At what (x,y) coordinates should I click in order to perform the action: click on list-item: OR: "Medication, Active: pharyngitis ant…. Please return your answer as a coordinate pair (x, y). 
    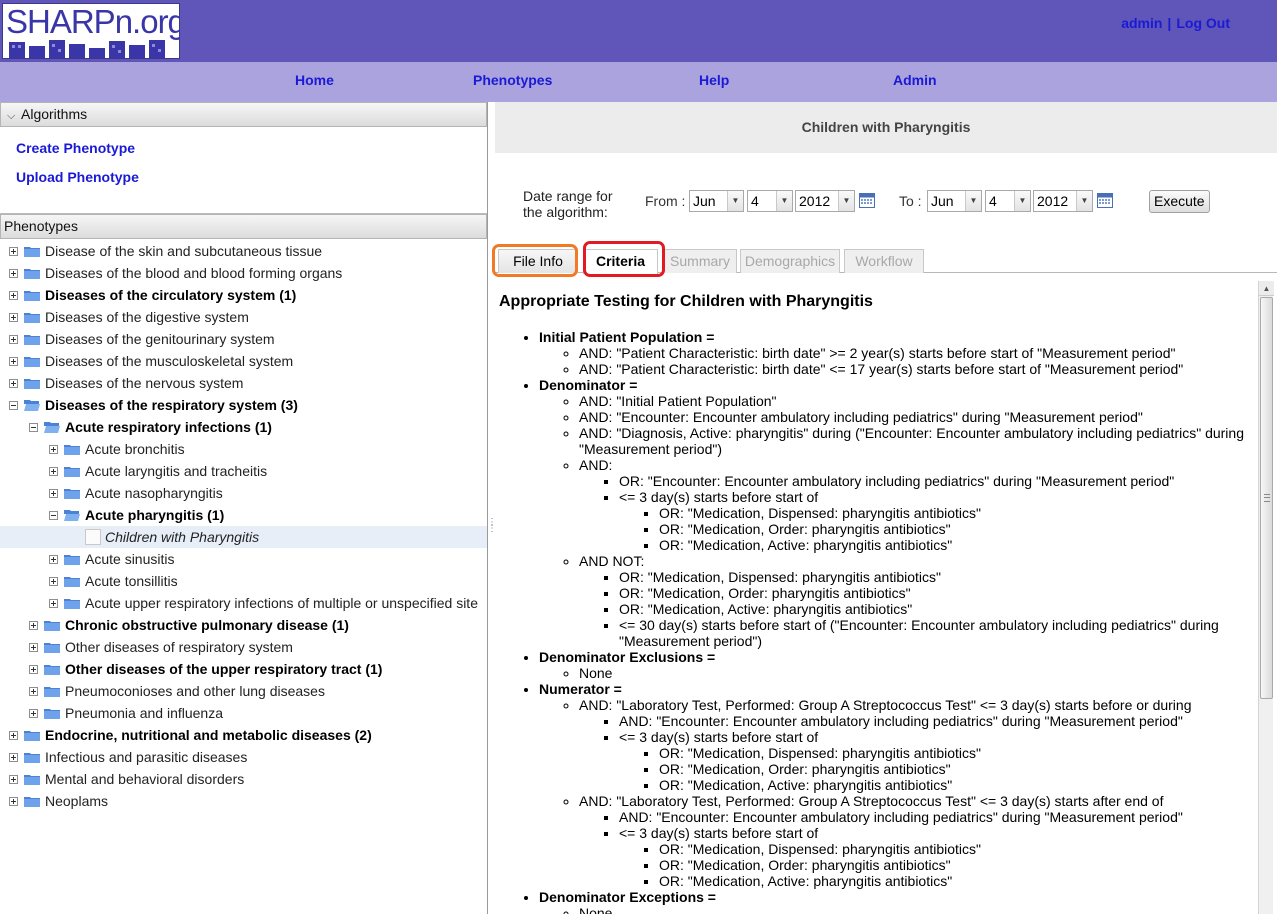
    Looking at the image, I should click on (960, 881).